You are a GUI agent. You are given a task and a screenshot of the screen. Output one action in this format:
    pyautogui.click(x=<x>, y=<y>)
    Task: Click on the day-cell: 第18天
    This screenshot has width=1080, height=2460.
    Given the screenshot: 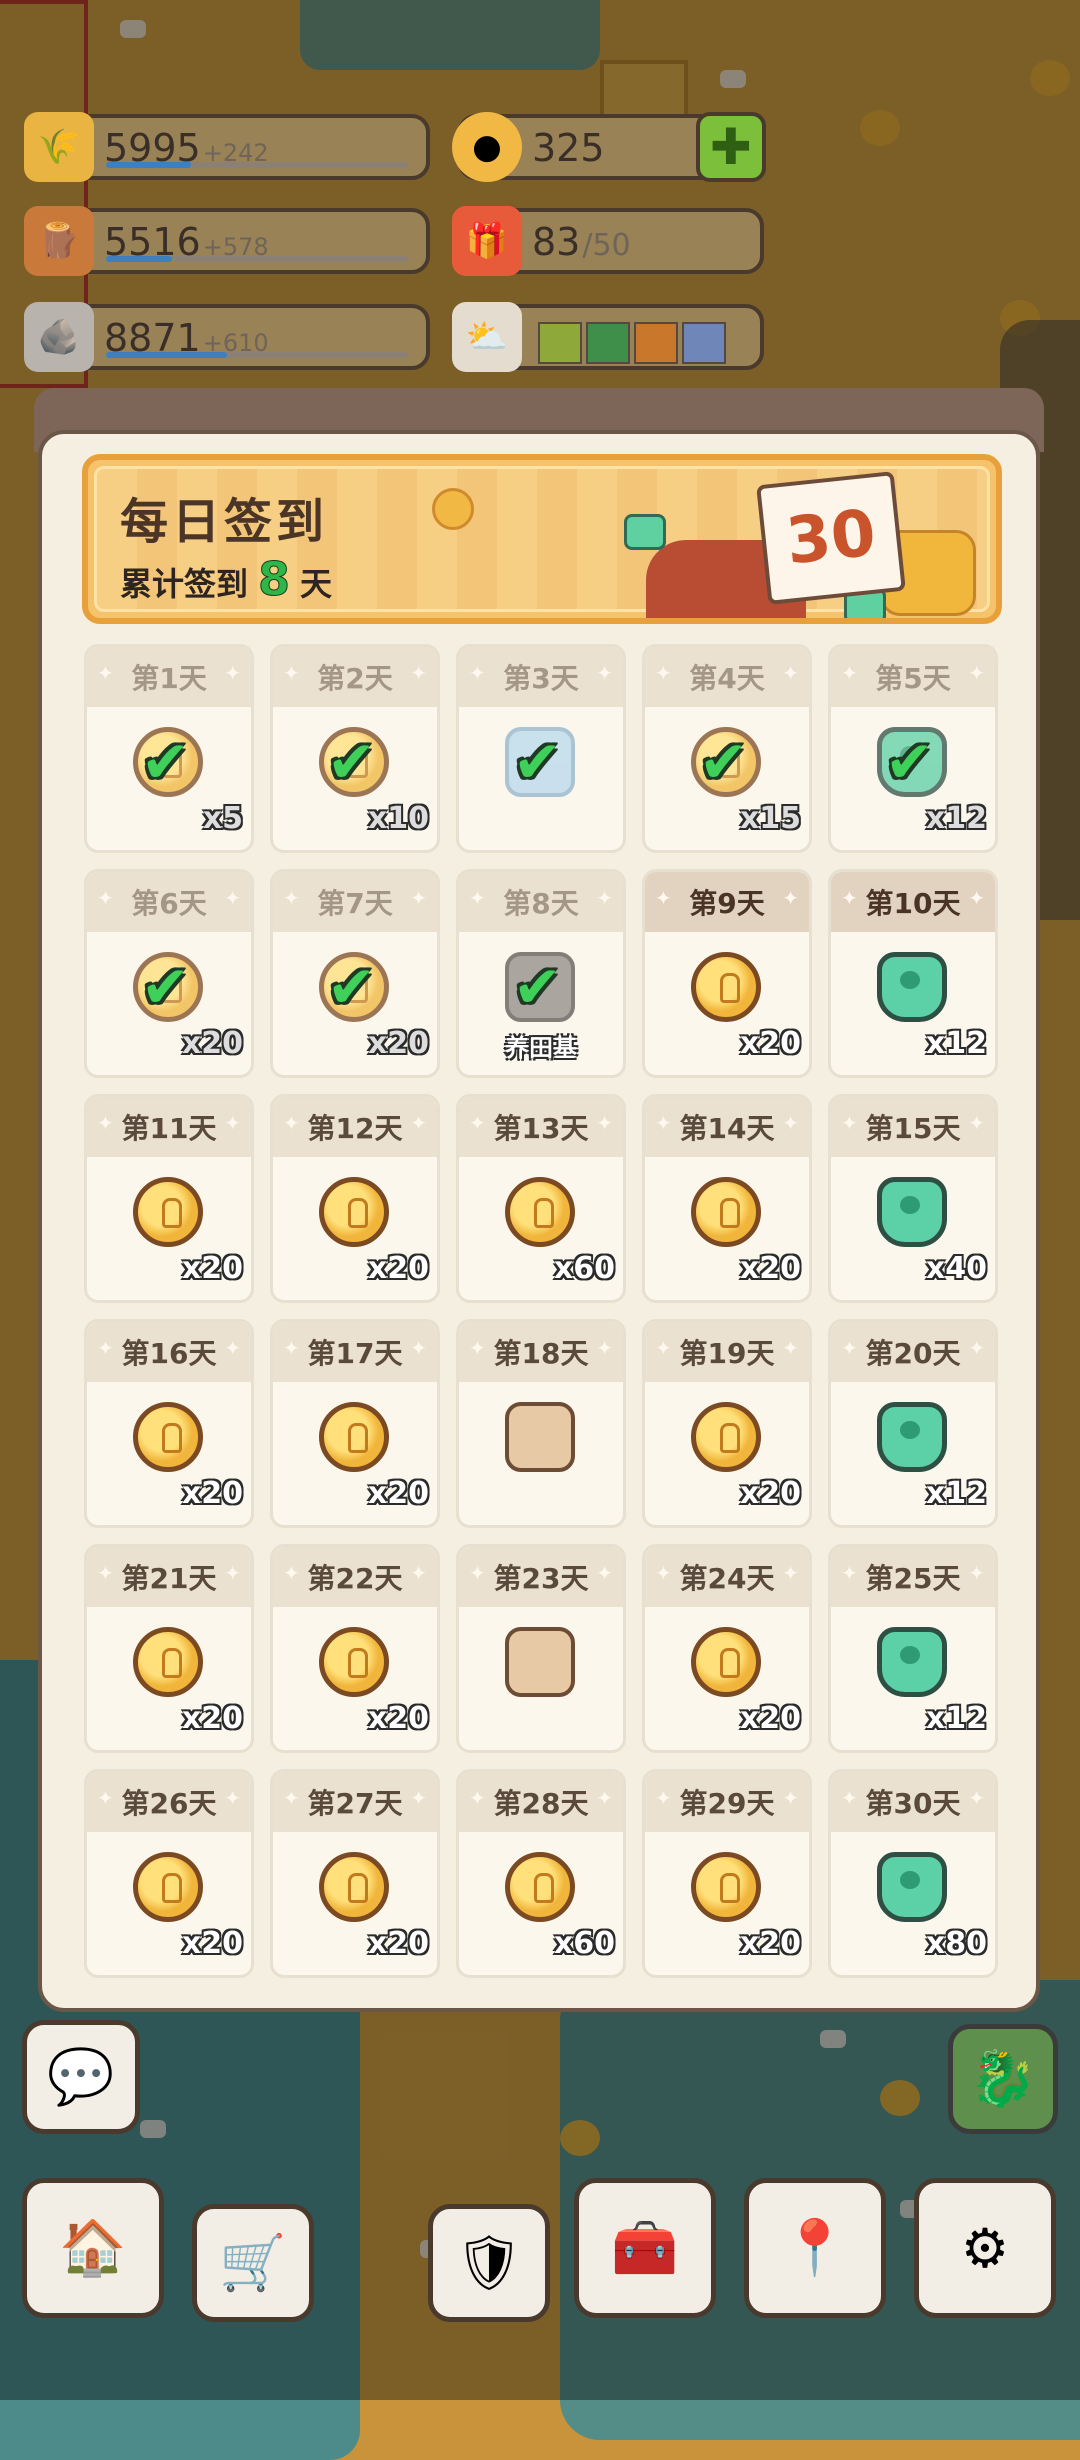 What is the action you would take?
    pyautogui.click(x=541, y=1423)
    